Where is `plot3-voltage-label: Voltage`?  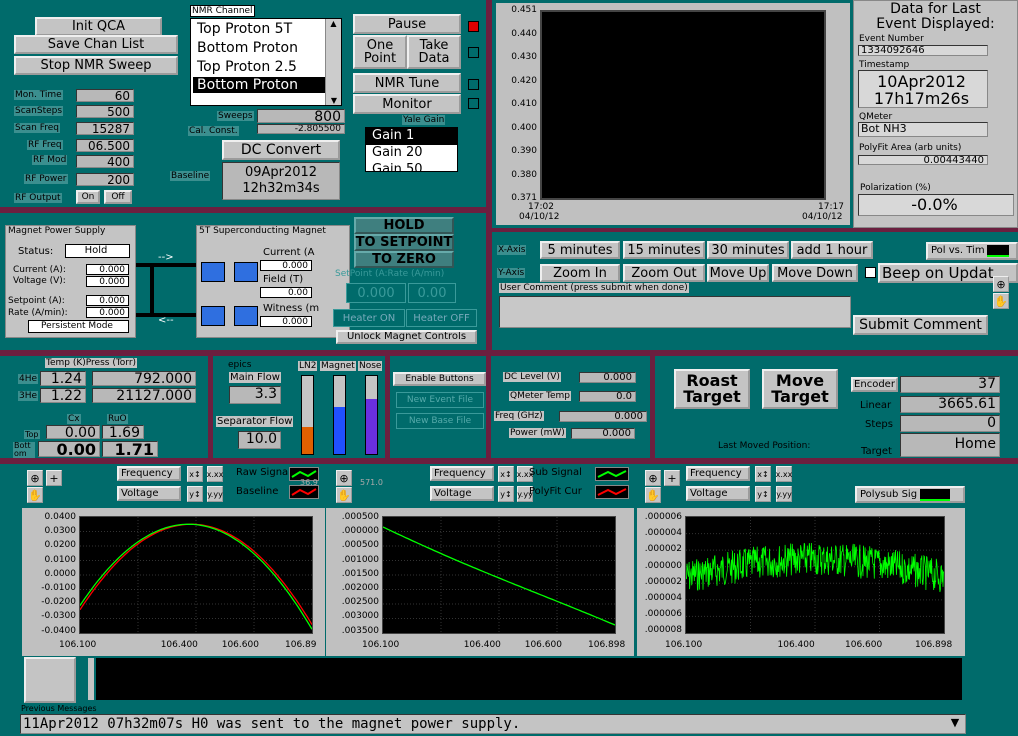
plot3-voltage-label: Voltage is located at coordinates (718, 493).